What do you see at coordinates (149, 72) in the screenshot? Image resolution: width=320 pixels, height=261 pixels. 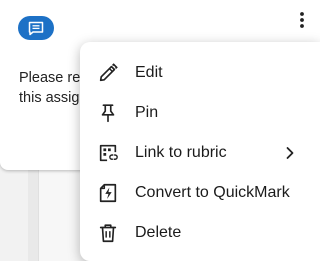 I see `menu-item-label: Edit` at bounding box center [149, 72].